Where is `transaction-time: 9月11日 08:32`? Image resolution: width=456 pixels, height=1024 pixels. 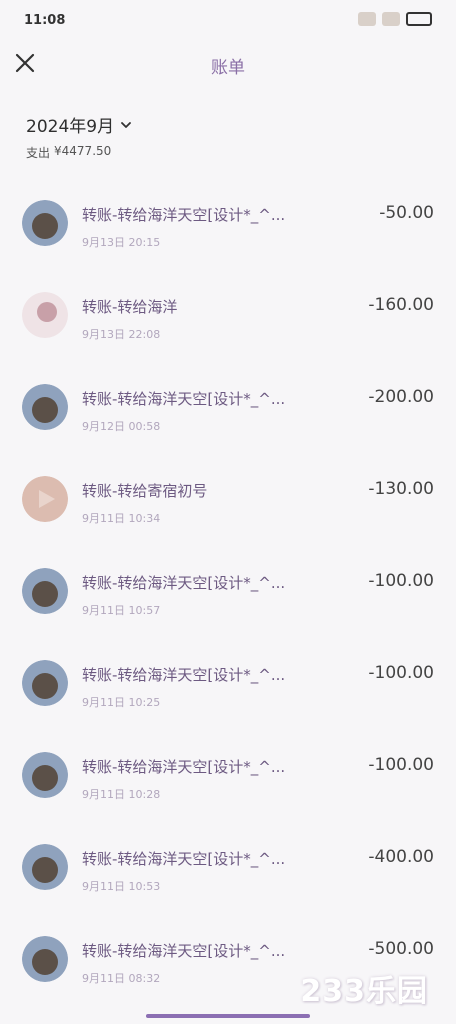
transaction-time: 9月11日 08:32 is located at coordinates (121, 978).